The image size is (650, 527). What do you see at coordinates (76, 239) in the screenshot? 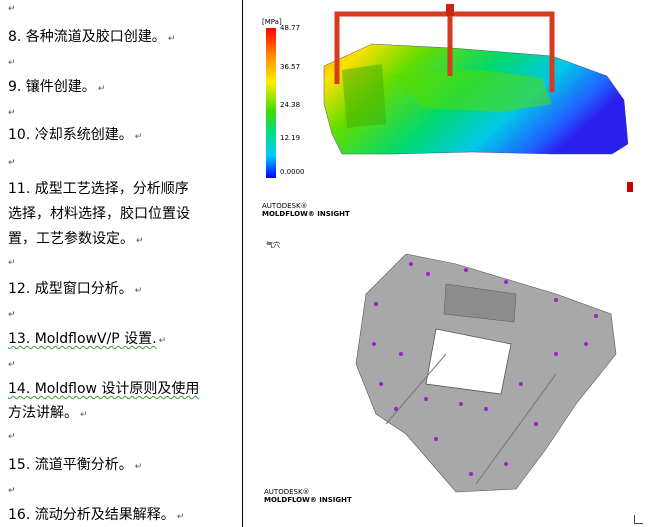
I see `list-item-continued: 置，工艺参数设定。 ↵` at bounding box center [76, 239].